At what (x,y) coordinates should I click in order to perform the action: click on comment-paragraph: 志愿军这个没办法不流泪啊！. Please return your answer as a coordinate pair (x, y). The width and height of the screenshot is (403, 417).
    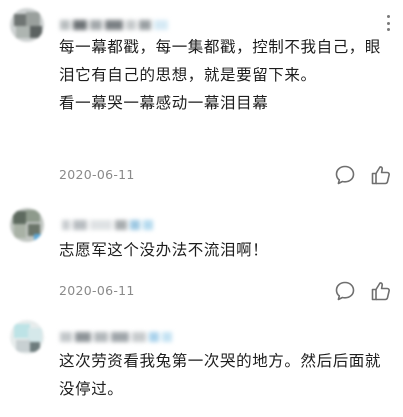
    Looking at the image, I should click on (164, 250).